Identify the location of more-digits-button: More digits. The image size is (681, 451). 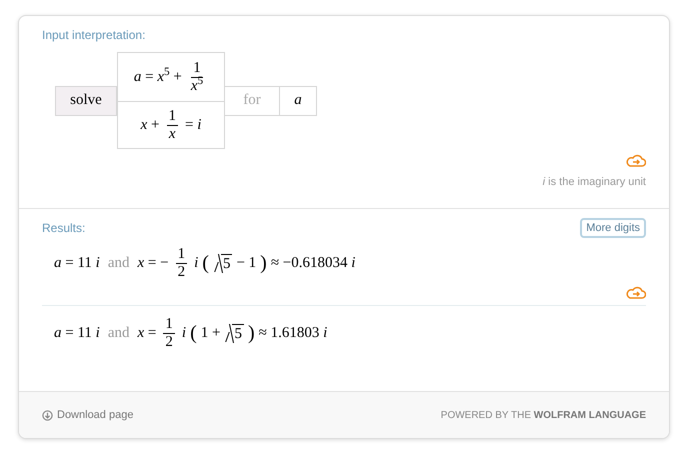
(613, 228).